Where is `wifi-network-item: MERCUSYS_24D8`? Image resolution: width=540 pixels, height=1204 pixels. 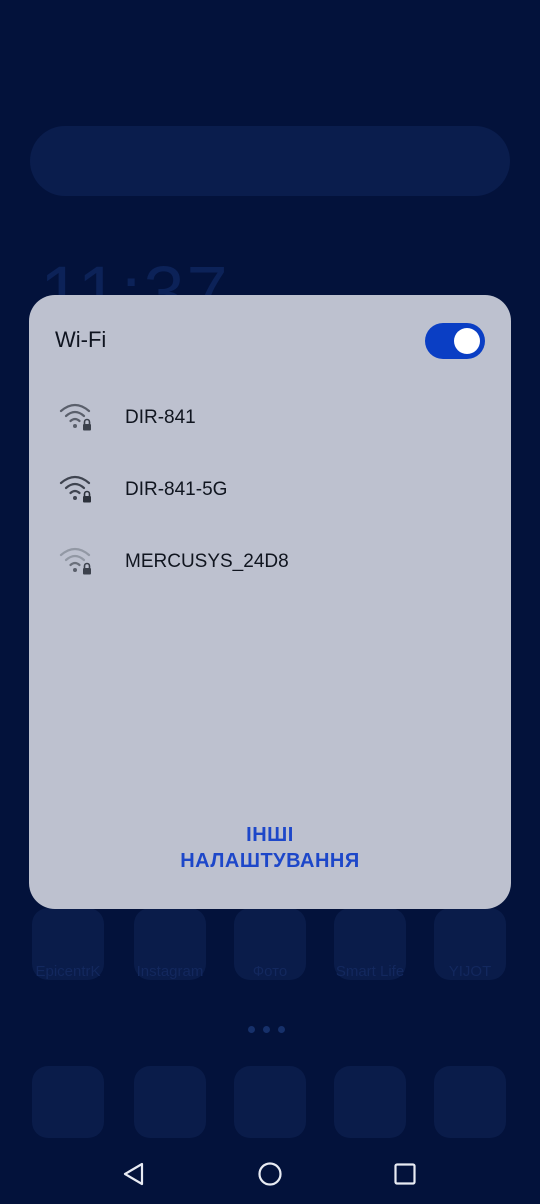 wifi-network-item: MERCUSYS_24D8 is located at coordinates (270, 563).